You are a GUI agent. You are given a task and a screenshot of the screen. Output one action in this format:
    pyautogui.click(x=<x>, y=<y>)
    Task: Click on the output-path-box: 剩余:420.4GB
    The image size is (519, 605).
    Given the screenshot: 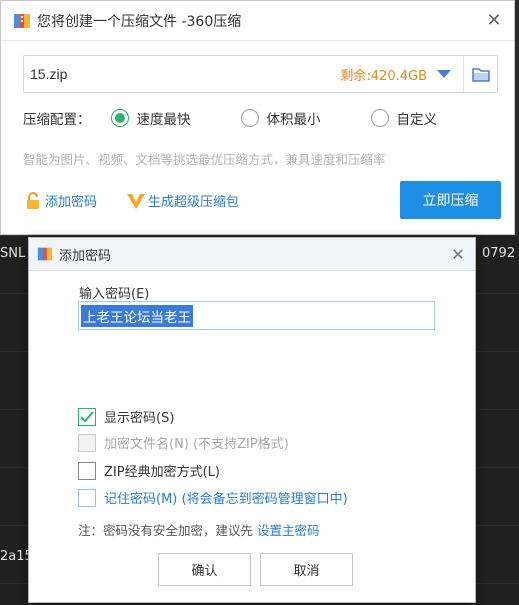 What is the action you would take?
    pyautogui.click(x=260, y=74)
    